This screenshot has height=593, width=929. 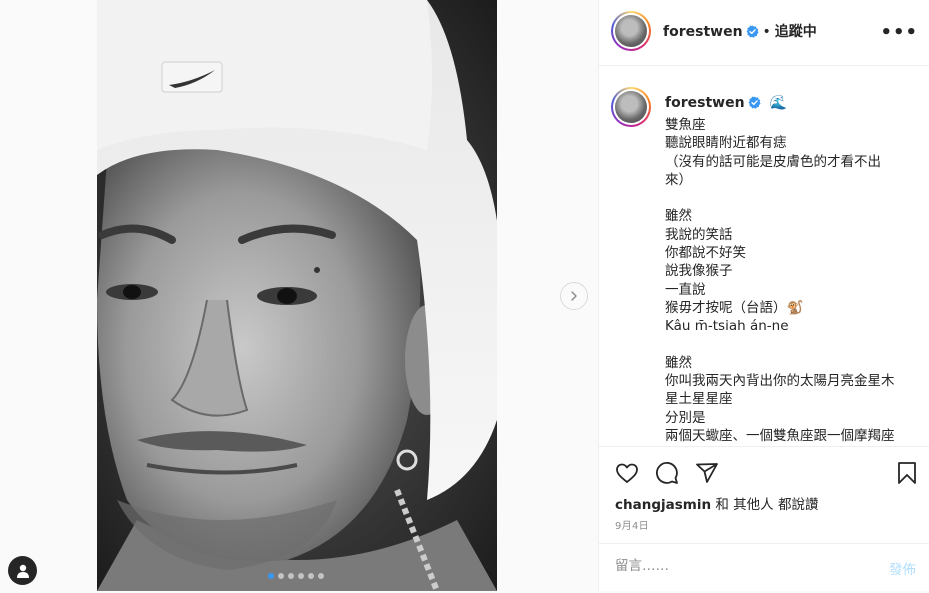 I want to click on user-icon, so click(x=22, y=571).